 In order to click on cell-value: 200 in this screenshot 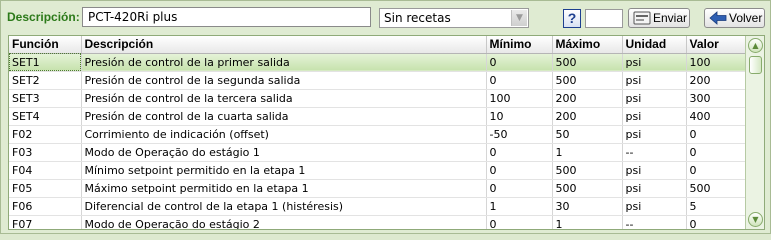, I will do `click(716, 80)`.